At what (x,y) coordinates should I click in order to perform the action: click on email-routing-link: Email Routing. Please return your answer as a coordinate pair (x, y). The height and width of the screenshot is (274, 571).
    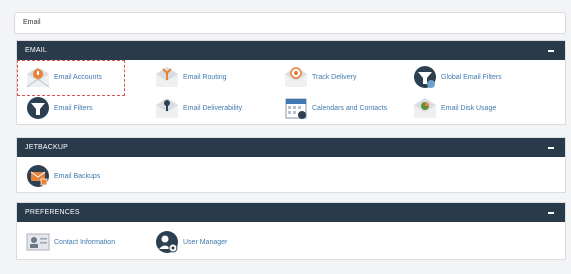
    Looking at the image, I should click on (190, 77).